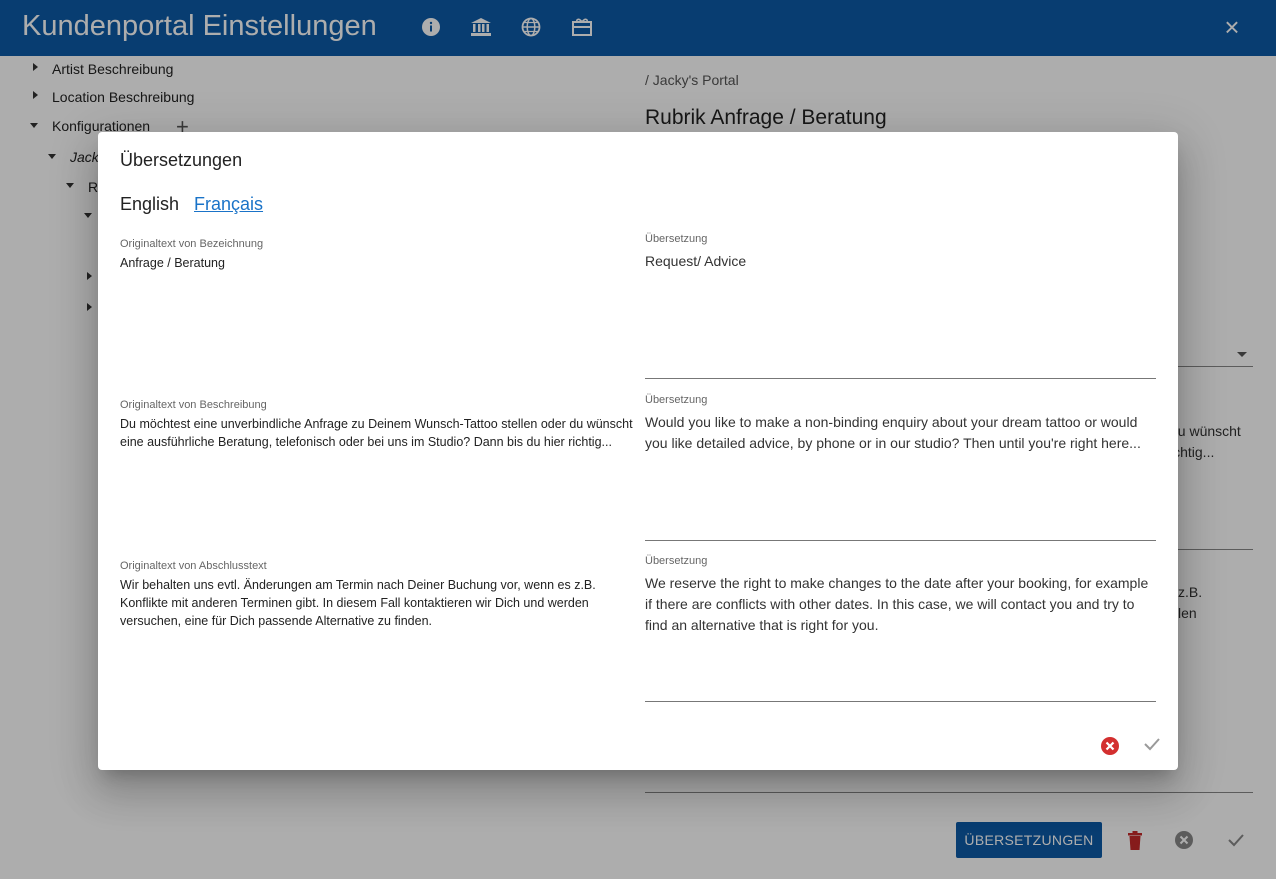 Image resolution: width=1276 pixels, height=879 pixels. Describe the element at coordinates (149, 204) in the screenshot. I see `tab-english: English` at that location.